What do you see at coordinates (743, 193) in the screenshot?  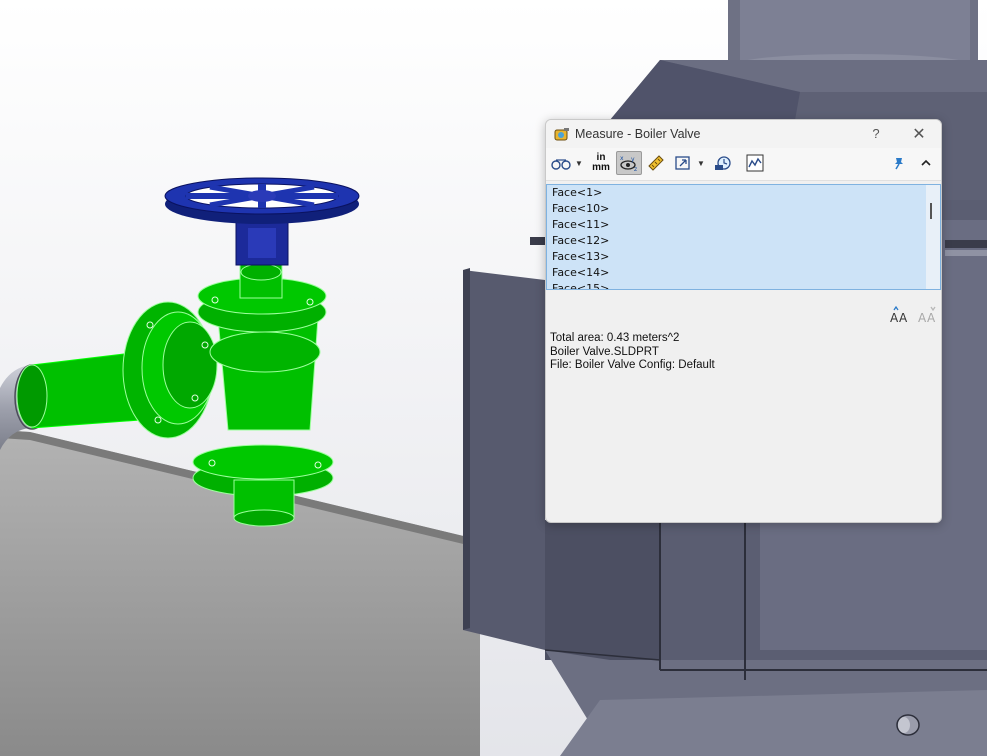 I see `list-item: Face<1>` at bounding box center [743, 193].